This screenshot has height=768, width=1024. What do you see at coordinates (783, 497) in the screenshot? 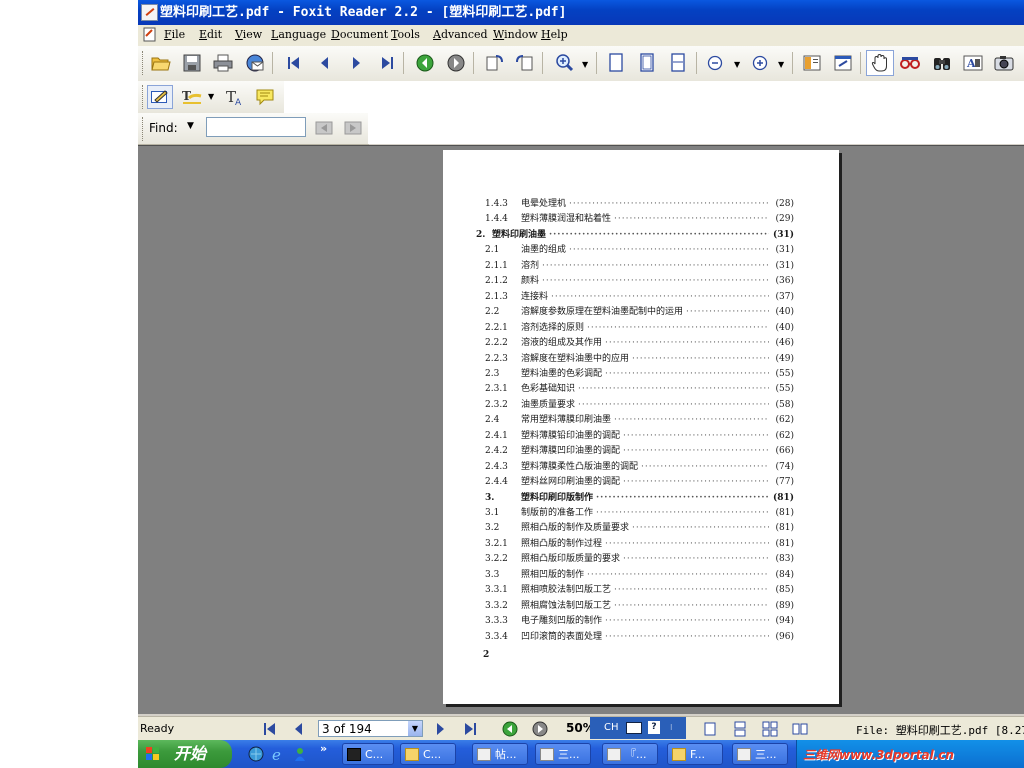
I see `toc-entry-page: (81)` at bounding box center [783, 497].